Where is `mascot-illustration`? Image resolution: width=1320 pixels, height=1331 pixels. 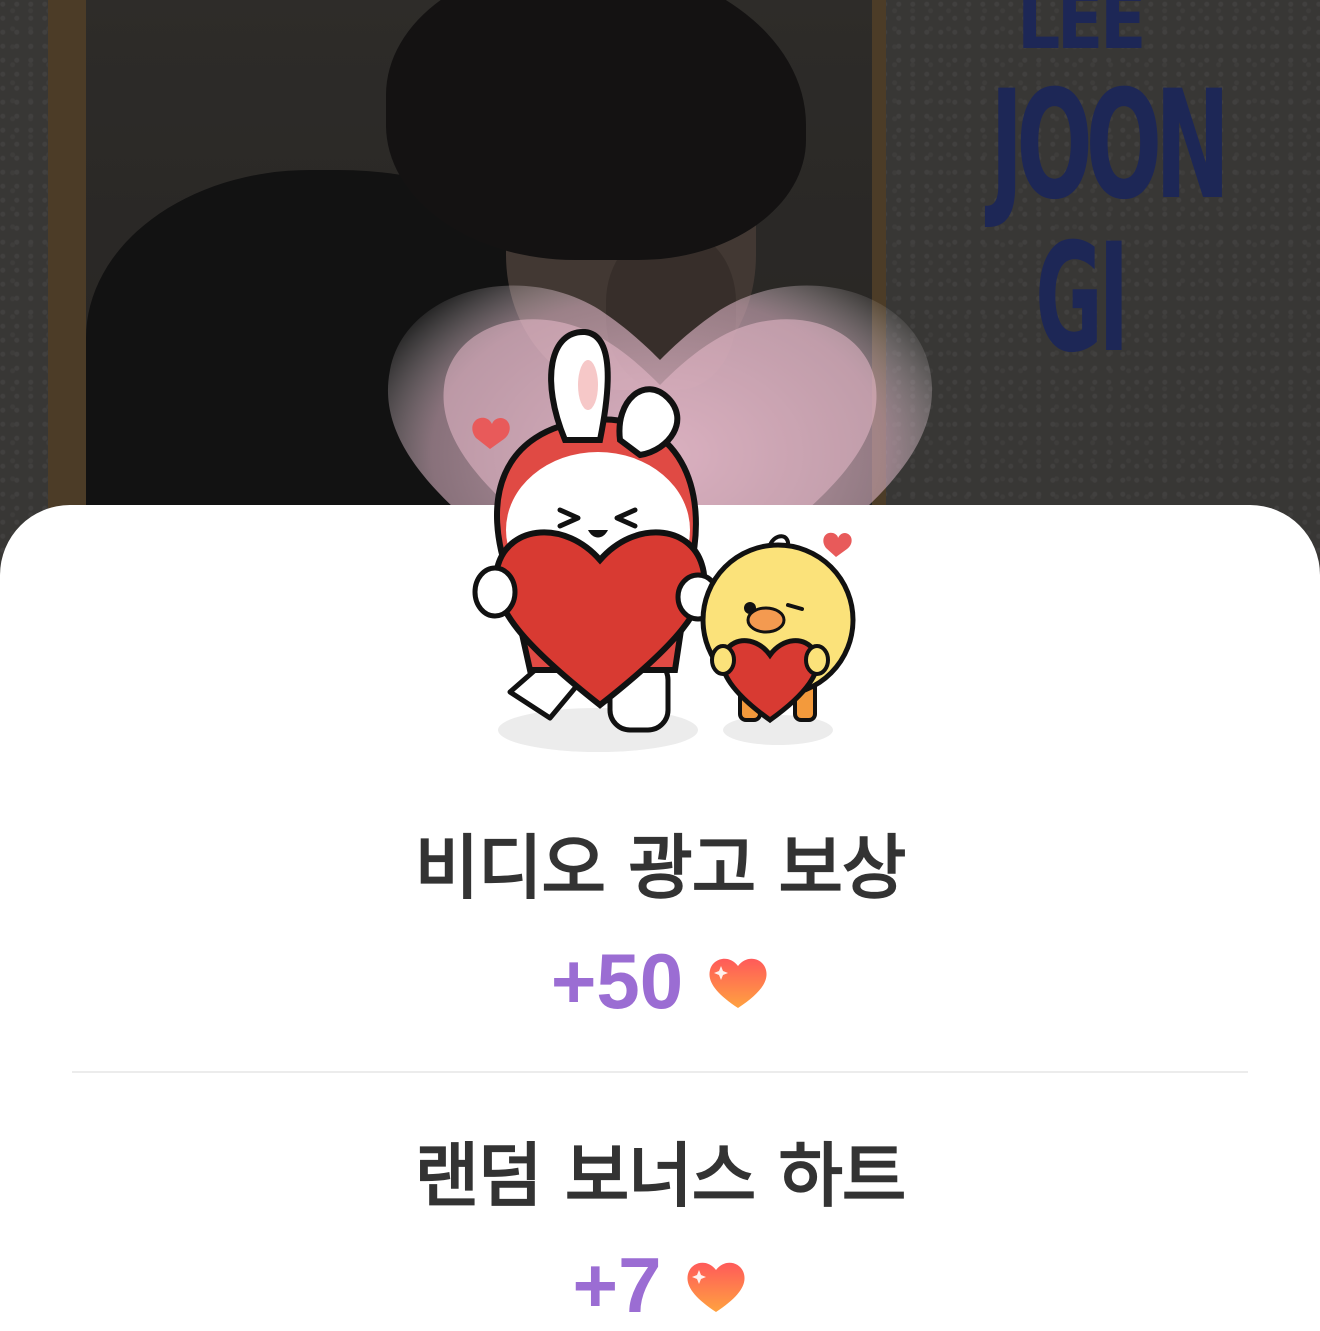
mascot-illustration is located at coordinates (664, 540).